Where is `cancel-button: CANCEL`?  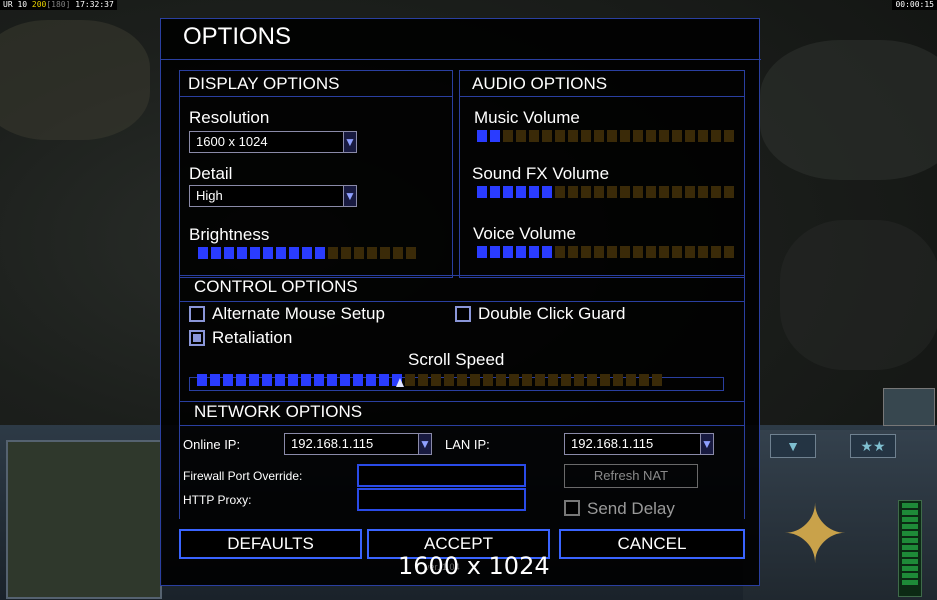
cancel-button: CANCEL is located at coordinates (652, 544).